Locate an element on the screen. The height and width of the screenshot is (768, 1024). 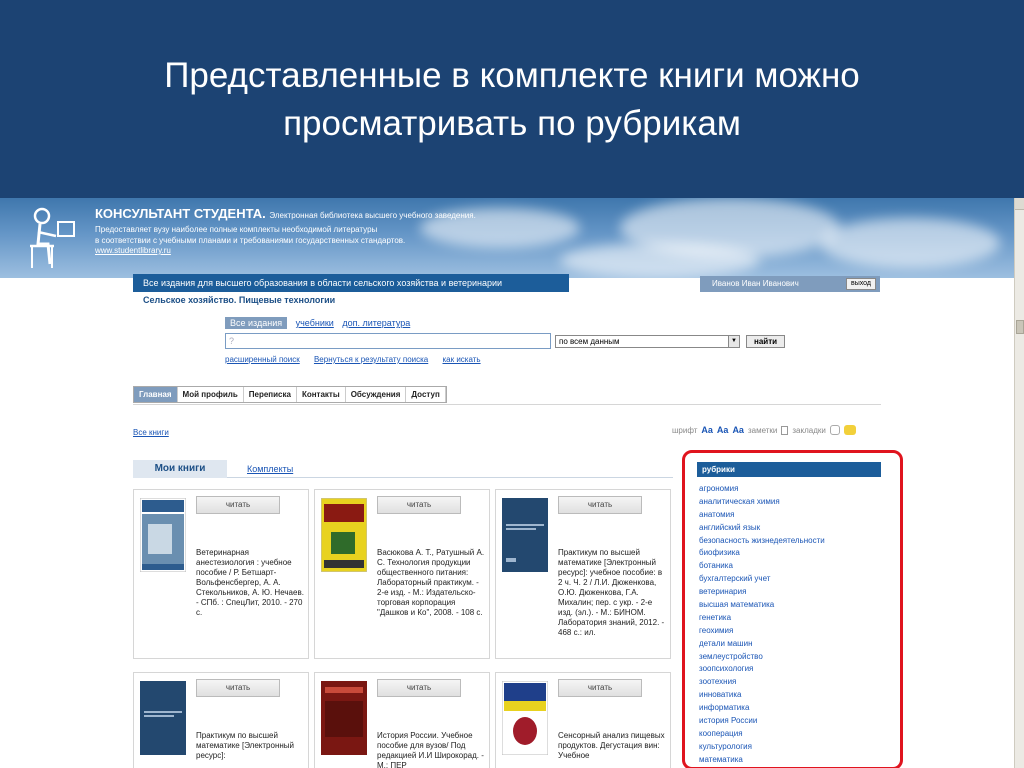
tab-extra-literature: доп. литература is located at coordinates (376, 323).